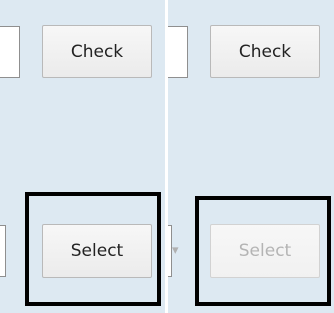  I want to click on left-check-button: Check, so click(97, 51).